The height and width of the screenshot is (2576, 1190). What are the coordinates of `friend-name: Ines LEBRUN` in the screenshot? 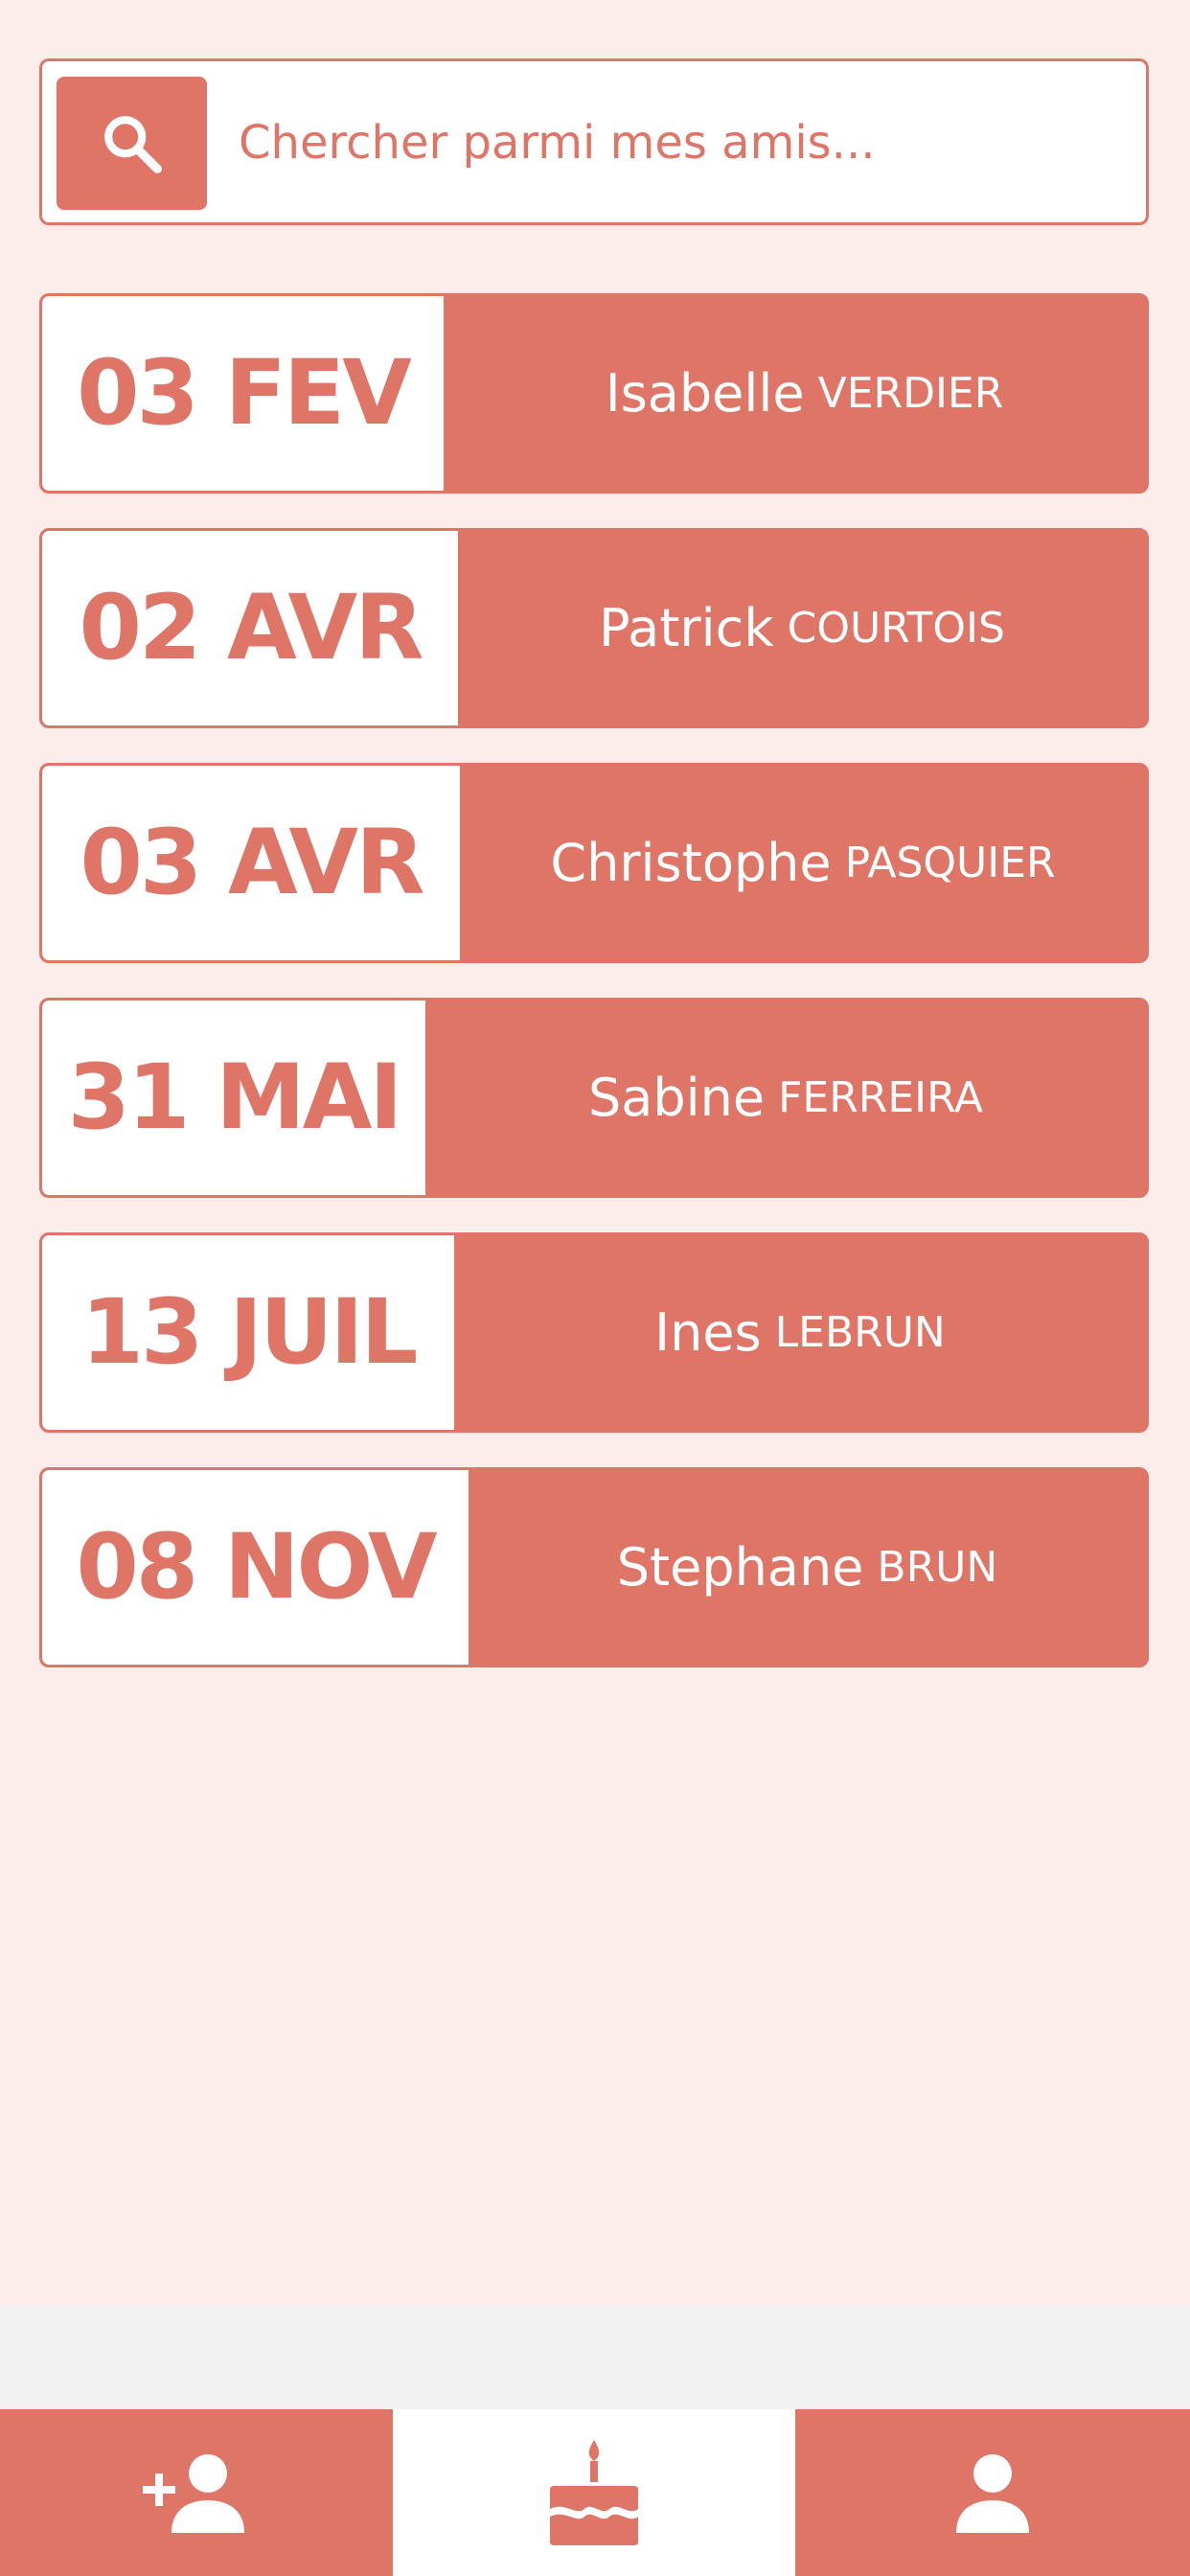 It's located at (800, 1332).